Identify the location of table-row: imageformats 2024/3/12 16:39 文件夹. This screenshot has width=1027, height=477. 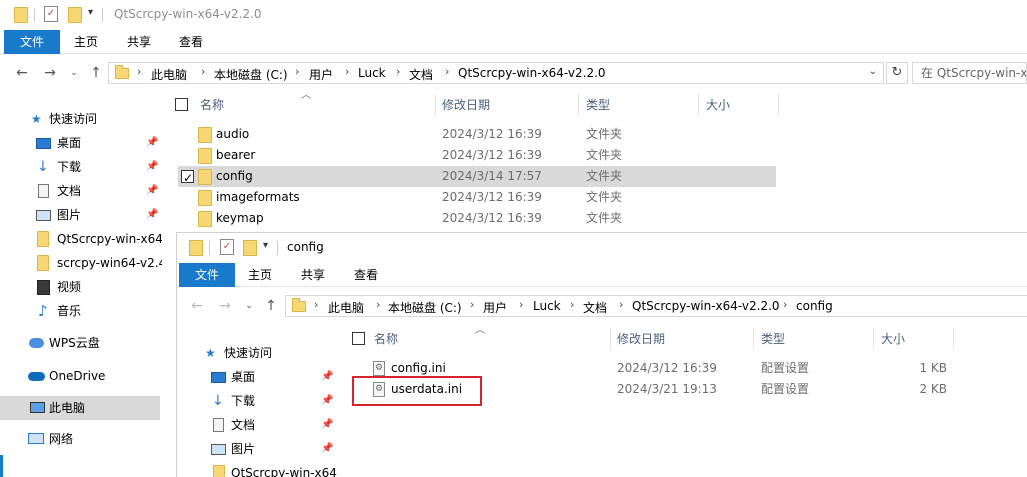
(477, 197).